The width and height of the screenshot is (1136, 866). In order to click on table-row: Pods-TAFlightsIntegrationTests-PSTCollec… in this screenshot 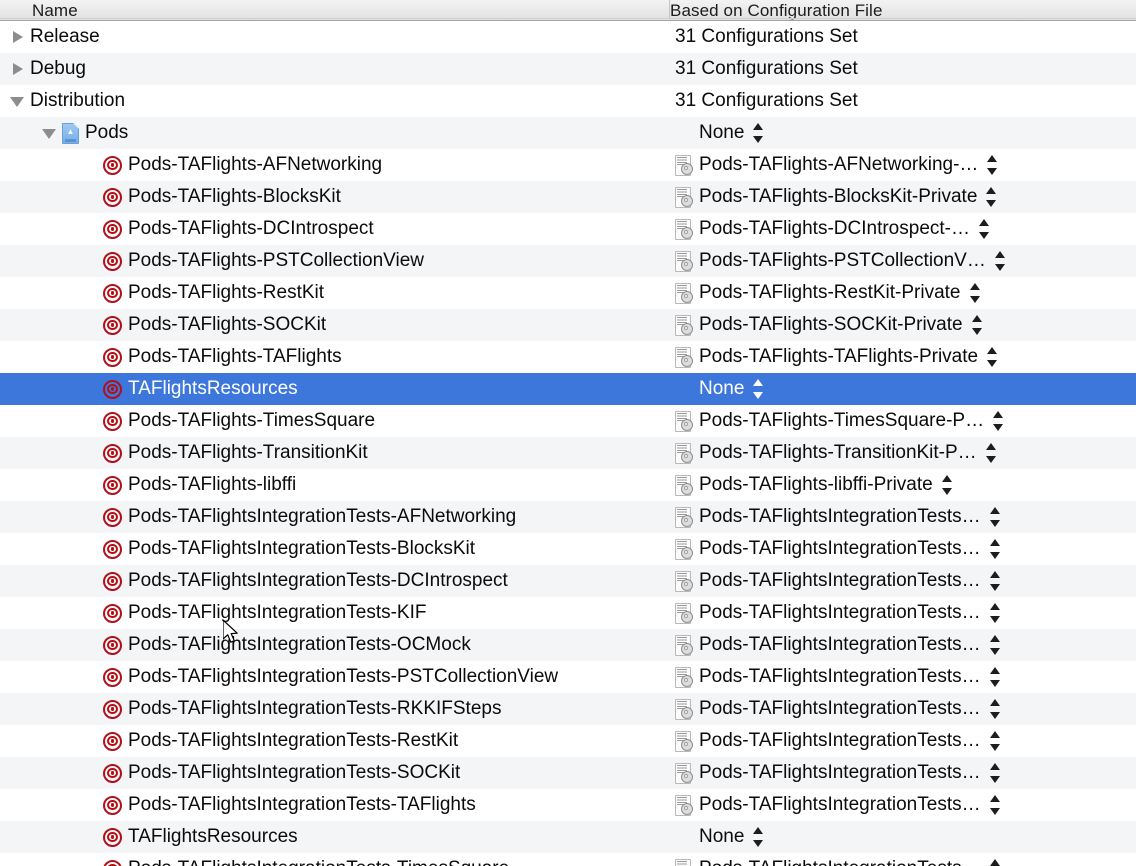, I will do `click(568, 677)`.